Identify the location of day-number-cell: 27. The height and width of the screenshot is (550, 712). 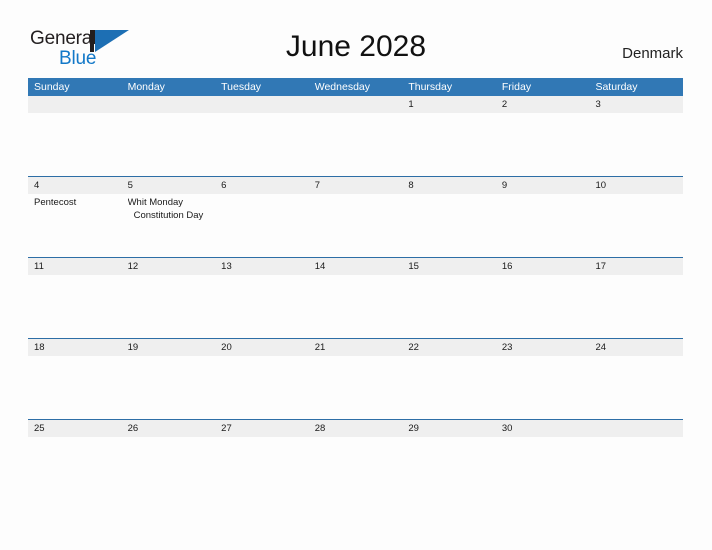
(262, 428).